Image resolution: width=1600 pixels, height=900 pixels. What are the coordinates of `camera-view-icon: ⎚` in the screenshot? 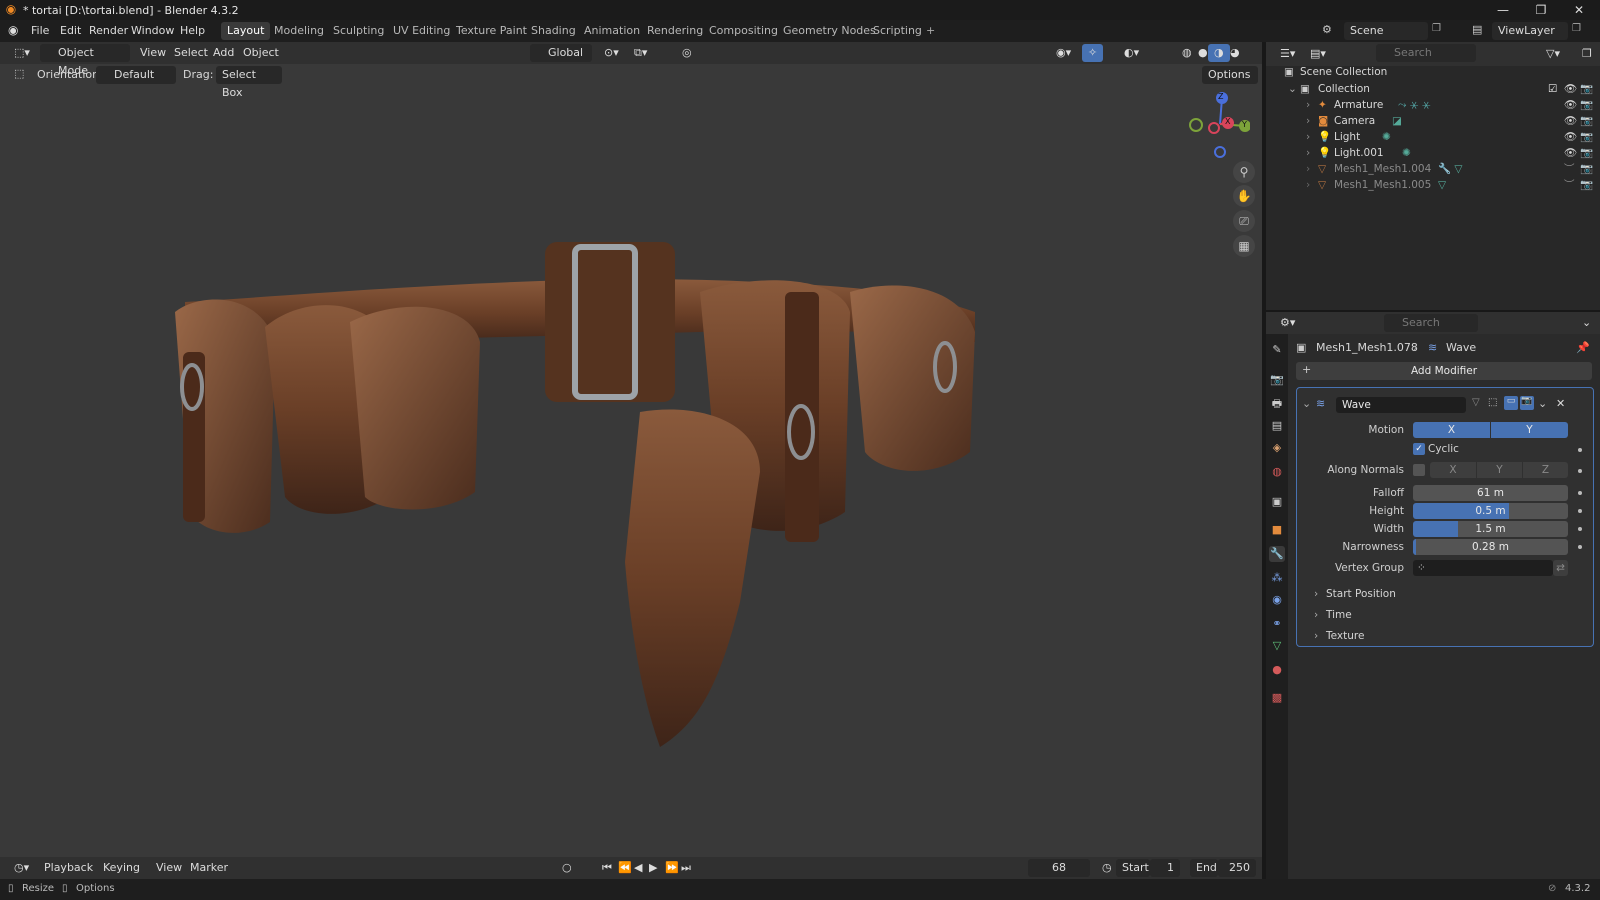 It's located at (1244, 221).